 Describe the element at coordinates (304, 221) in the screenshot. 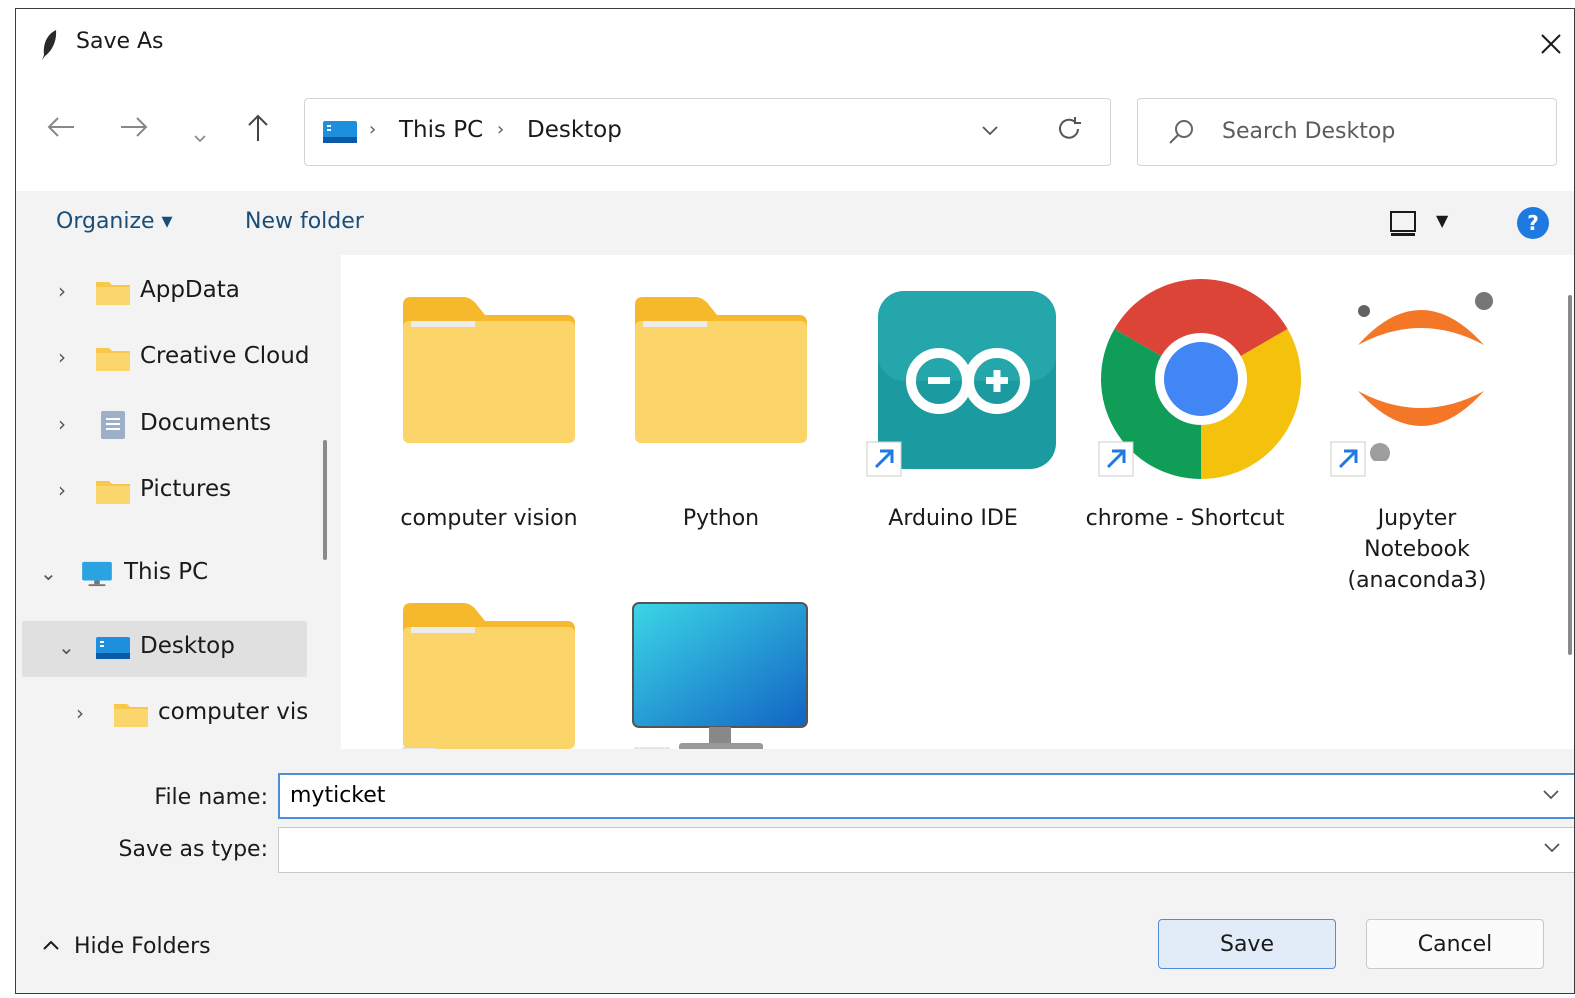

I see `new-folder-button: New folder` at that location.